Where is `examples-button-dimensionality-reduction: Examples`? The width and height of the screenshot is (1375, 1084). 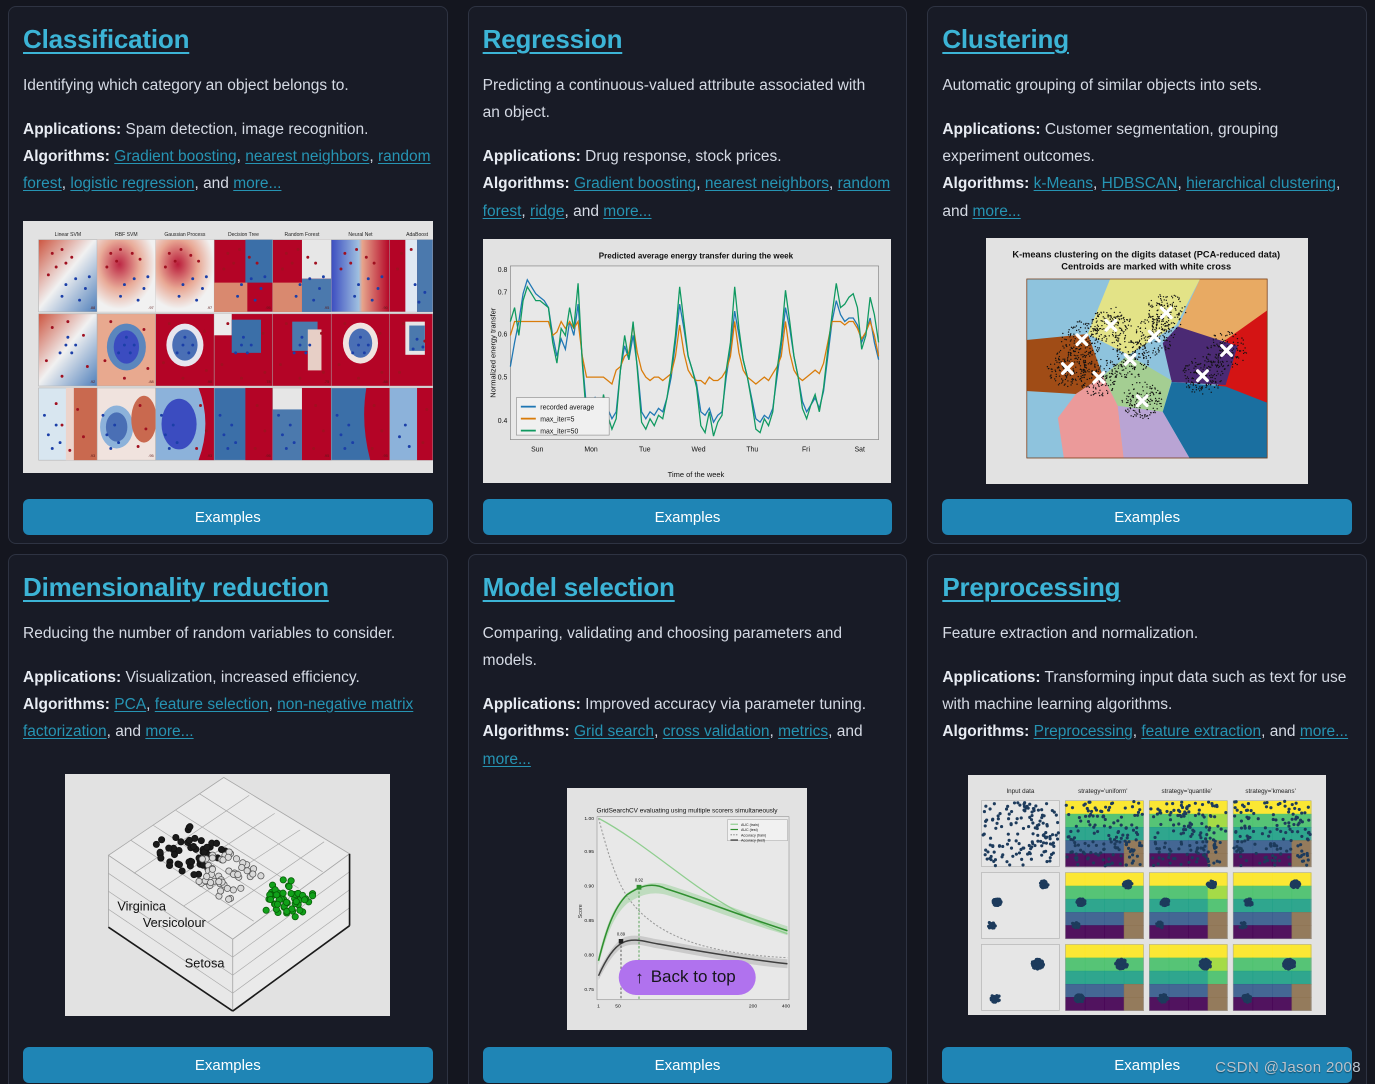
examples-button-dimensionality-reduction: Examples is located at coordinates (228, 1065).